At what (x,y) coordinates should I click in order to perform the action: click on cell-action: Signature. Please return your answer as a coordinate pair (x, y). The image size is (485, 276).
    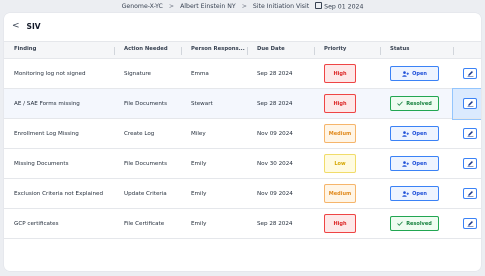
    Looking at the image, I should click on (147, 73).